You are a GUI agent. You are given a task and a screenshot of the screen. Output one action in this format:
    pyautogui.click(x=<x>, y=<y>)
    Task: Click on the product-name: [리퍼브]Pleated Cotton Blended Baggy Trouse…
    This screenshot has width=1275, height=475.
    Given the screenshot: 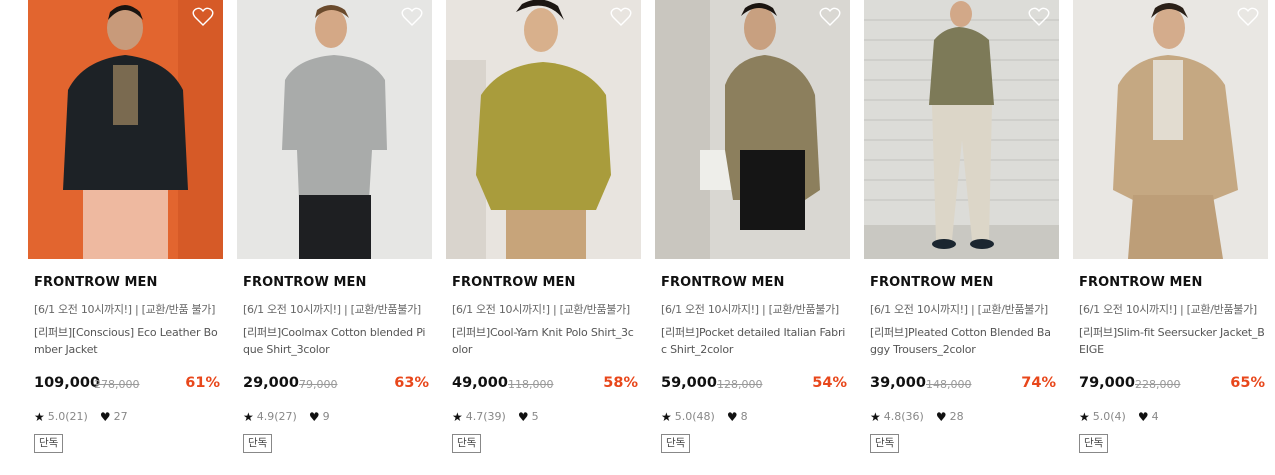 What is the action you would take?
    pyautogui.click(x=963, y=341)
    